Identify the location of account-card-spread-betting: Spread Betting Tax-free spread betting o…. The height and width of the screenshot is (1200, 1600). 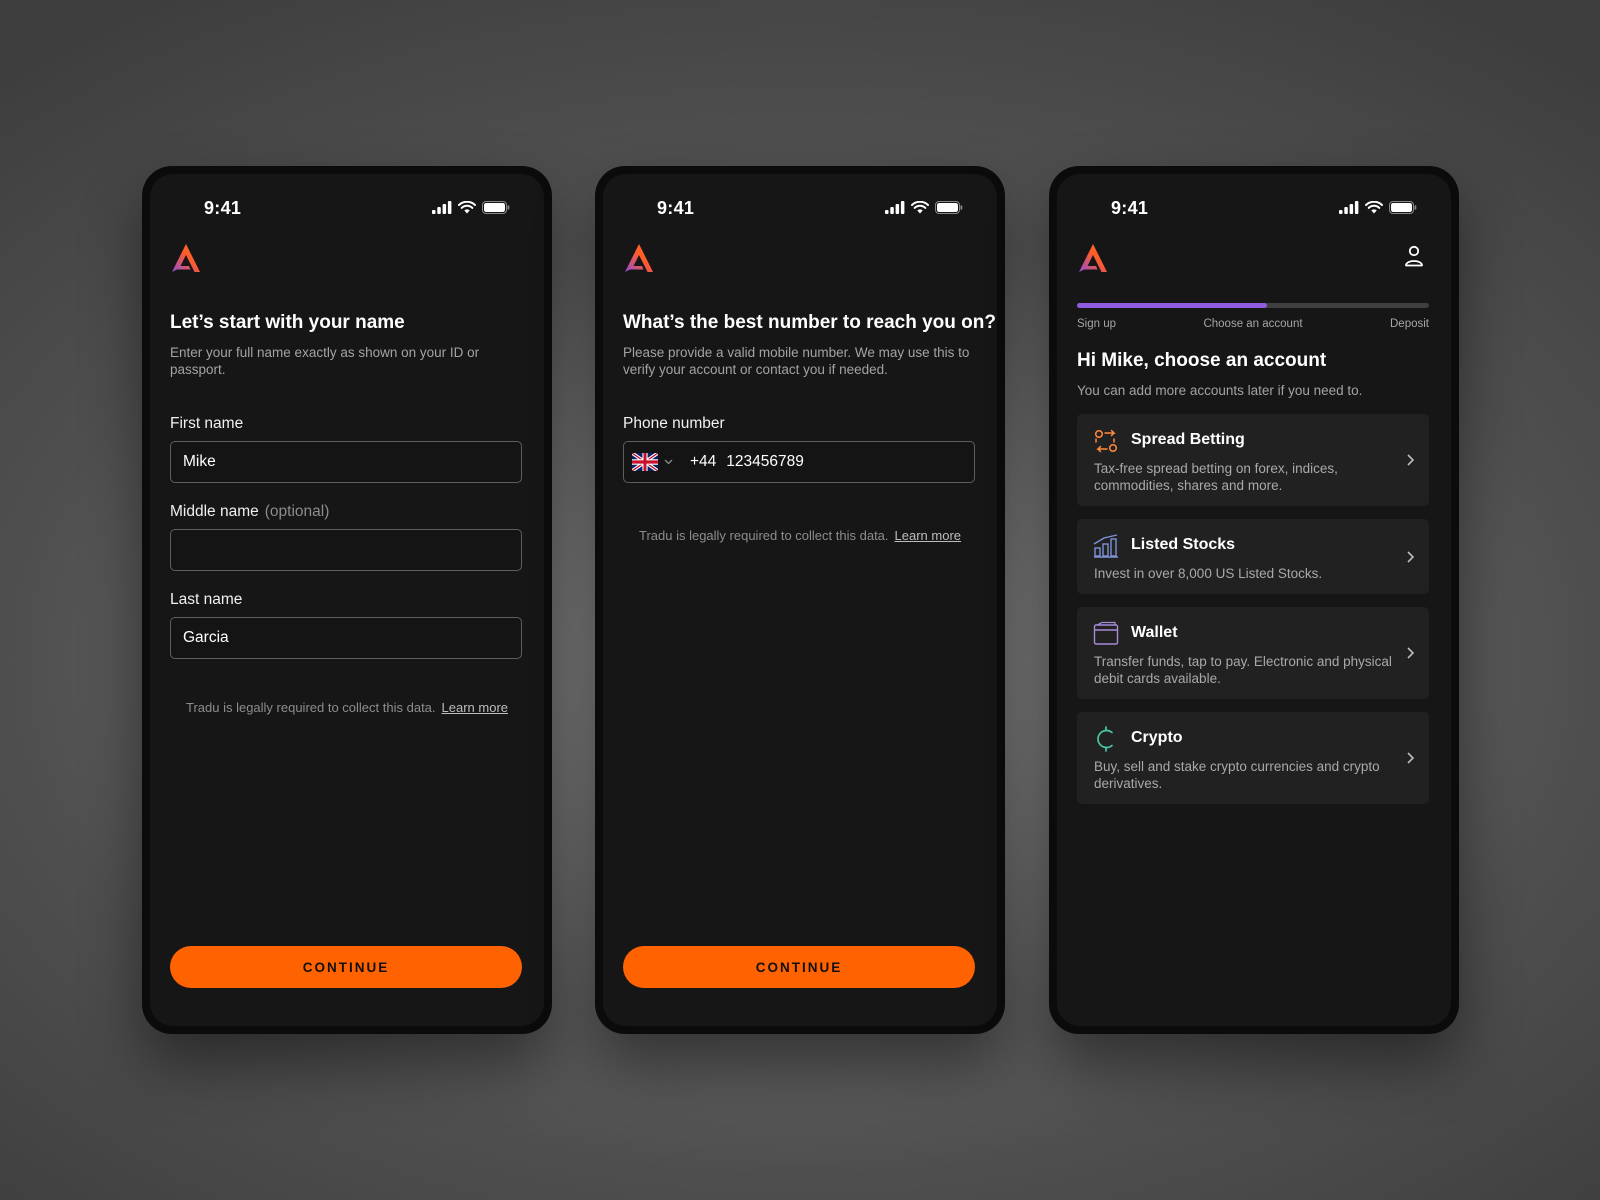
(1253, 460).